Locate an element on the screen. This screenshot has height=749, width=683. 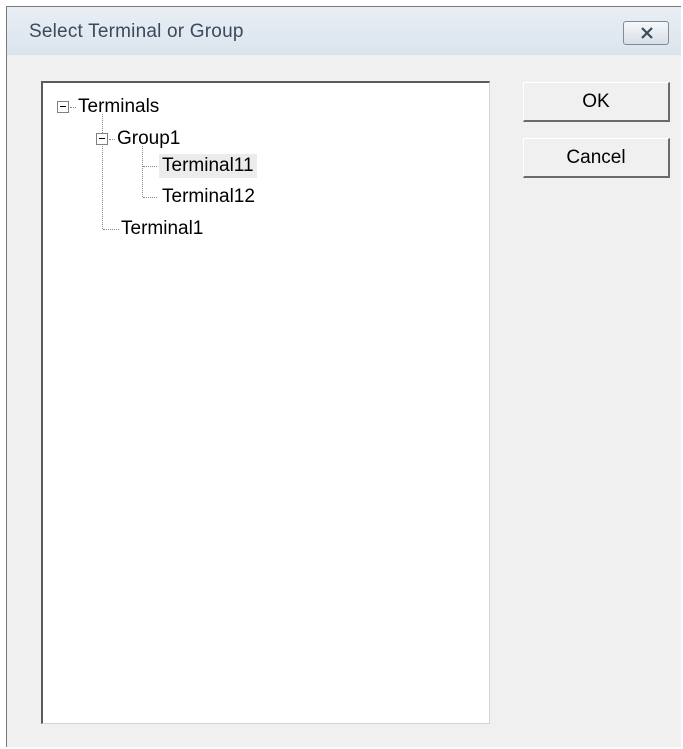
tree-node-group1: Group1 is located at coordinates (148, 139).